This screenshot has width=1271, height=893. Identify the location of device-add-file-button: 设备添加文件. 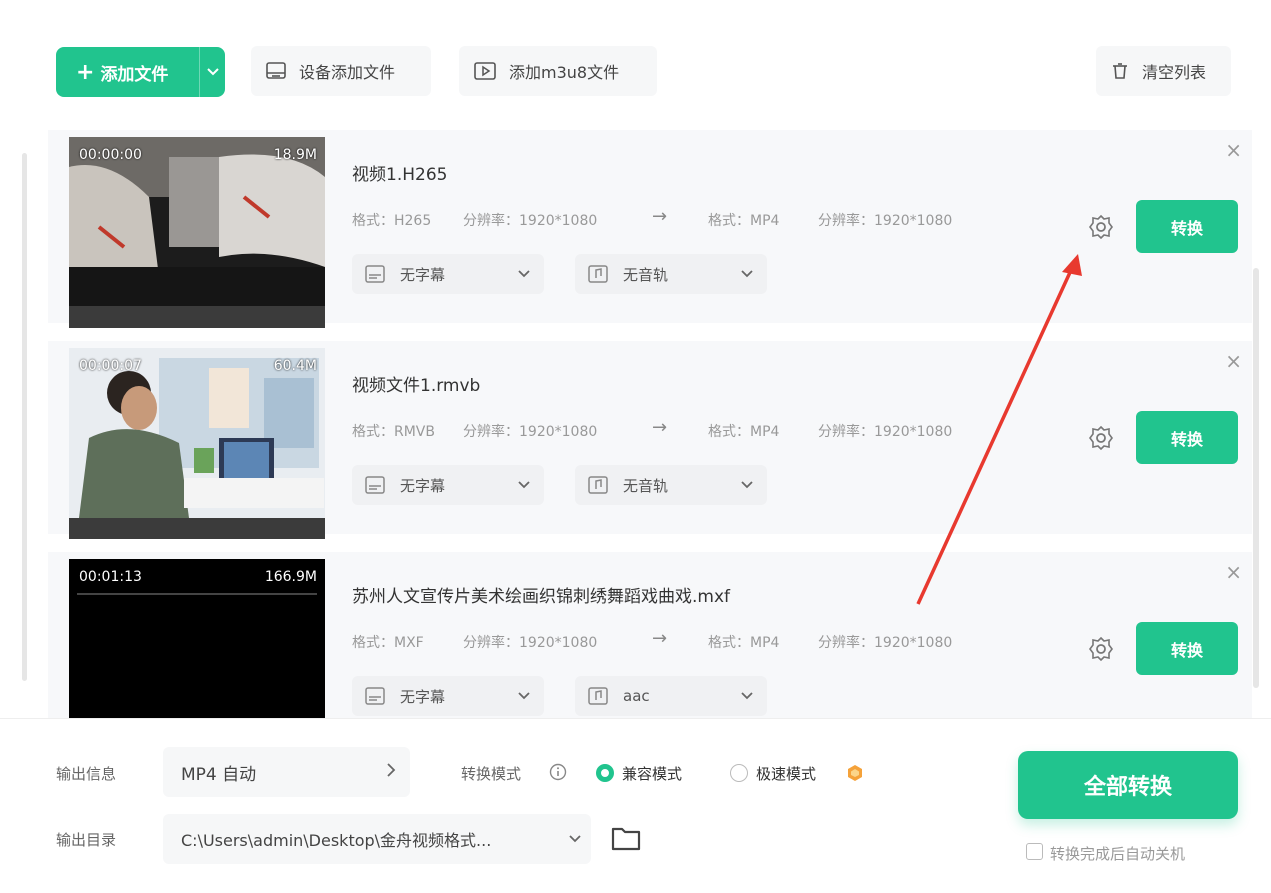
(341, 71).